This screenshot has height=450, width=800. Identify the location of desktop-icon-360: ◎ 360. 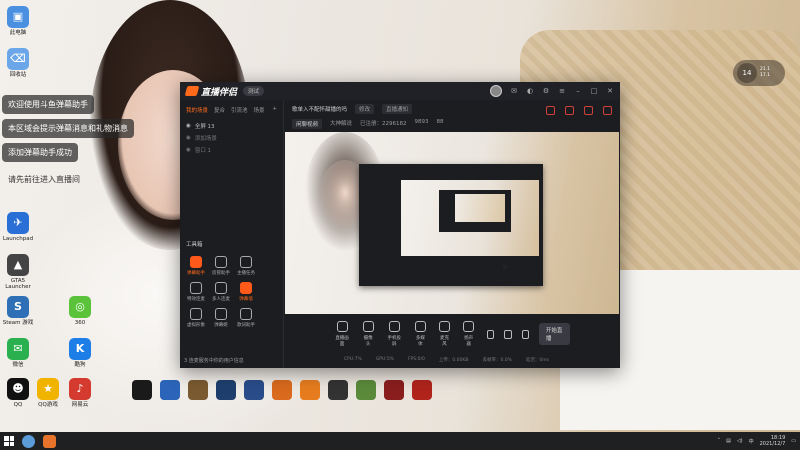
(80, 311).